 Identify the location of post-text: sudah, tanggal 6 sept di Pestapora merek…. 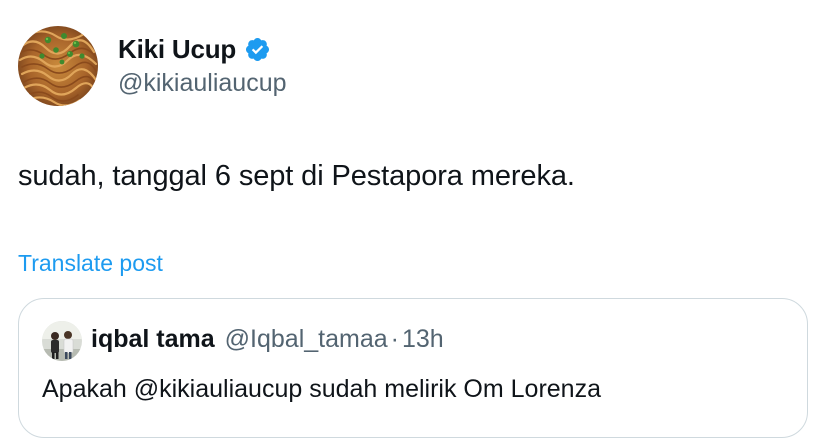
(296, 176).